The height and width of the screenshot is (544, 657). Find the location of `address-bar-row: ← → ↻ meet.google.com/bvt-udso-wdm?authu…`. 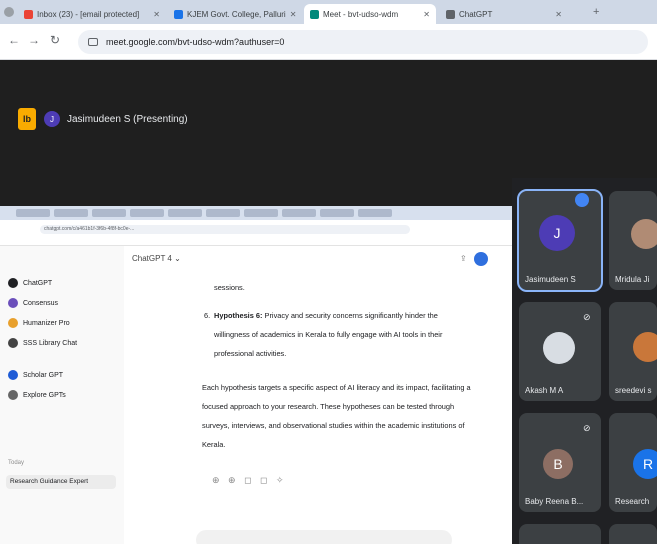

address-bar-row: ← → ↻ meet.google.com/bvt-udso-wdm?authu… is located at coordinates (328, 42).